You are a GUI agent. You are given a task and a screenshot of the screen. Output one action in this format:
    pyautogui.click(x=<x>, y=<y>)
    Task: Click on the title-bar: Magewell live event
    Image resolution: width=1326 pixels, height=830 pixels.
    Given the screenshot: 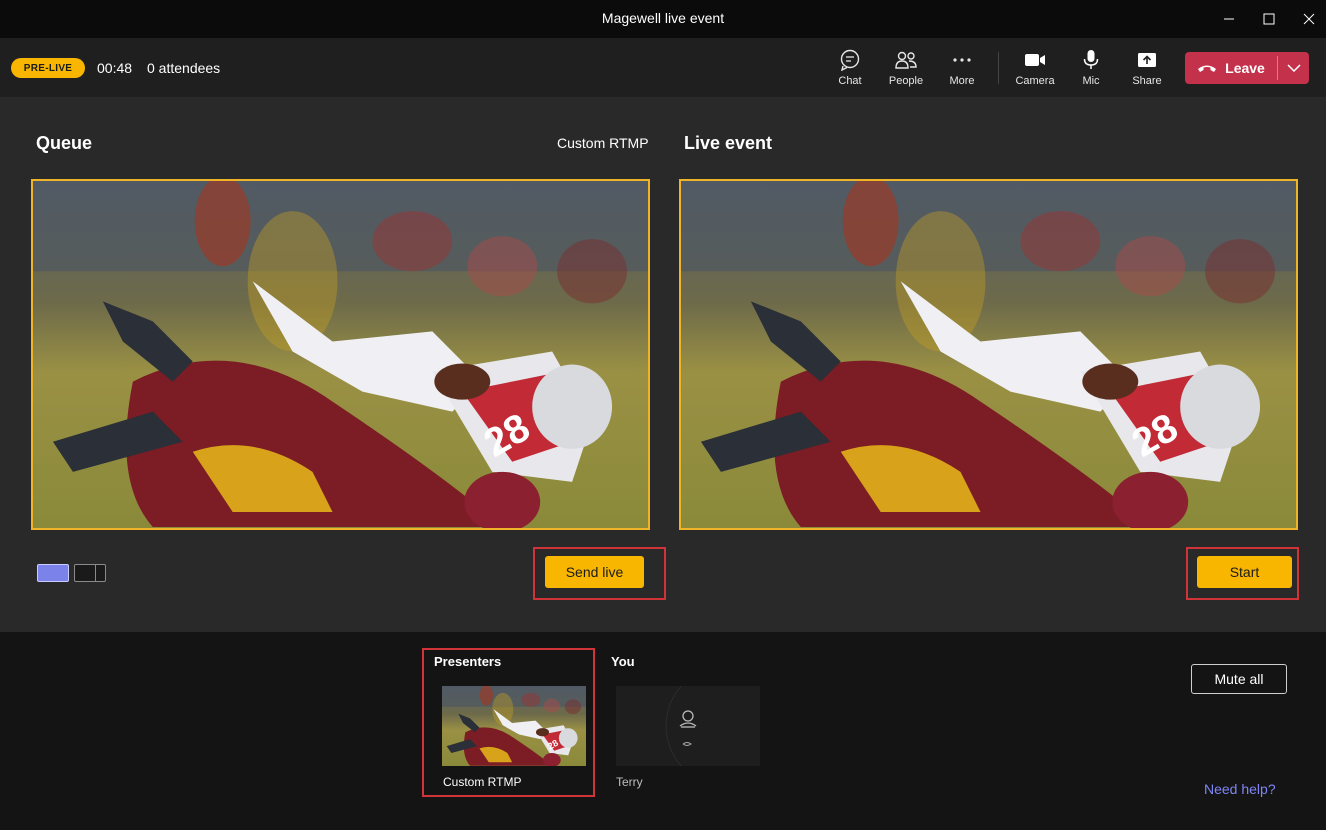 What is the action you would take?
    pyautogui.click(x=663, y=19)
    